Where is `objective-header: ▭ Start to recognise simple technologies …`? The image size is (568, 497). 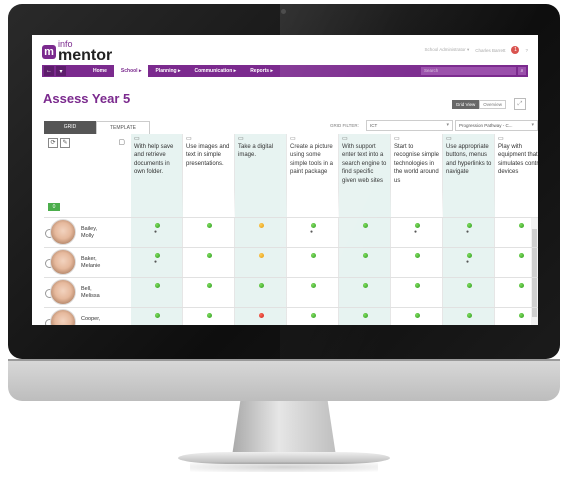 objective-header: ▭ Start to recognise simple technologies … is located at coordinates (417, 175).